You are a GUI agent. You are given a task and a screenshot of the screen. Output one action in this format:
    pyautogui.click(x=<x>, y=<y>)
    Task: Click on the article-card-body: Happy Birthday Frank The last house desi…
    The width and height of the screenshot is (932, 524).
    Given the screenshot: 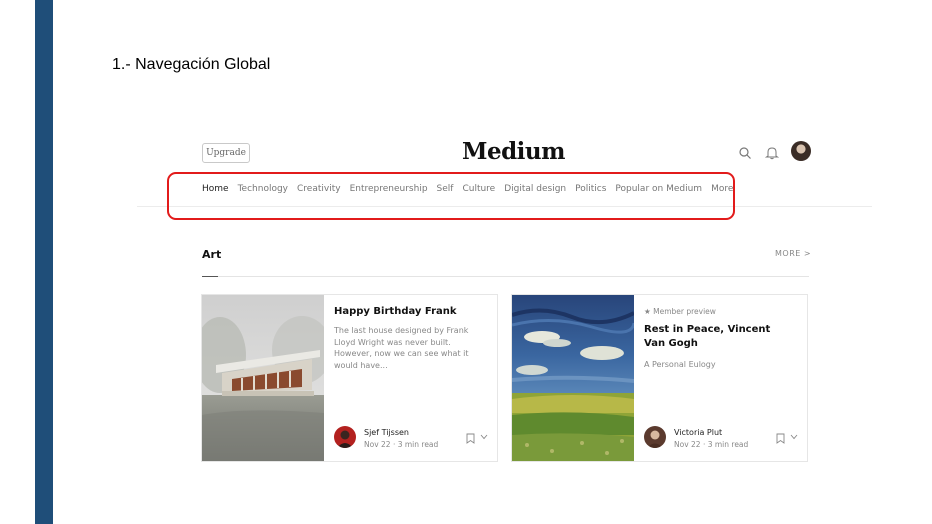 What is the action you would take?
    pyautogui.click(x=412, y=378)
    